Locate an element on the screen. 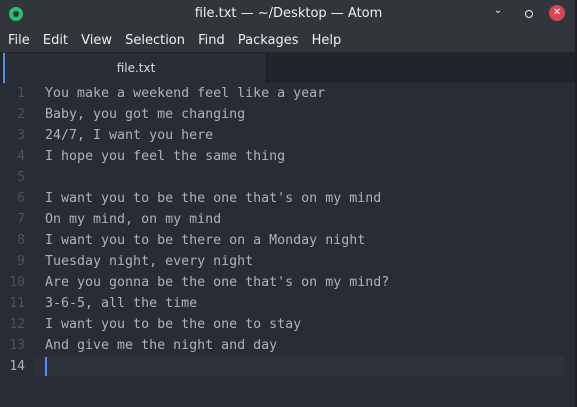 The height and width of the screenshot is (407, 577). tab-file-txt: file.txt is located at coordinates (135, 68).